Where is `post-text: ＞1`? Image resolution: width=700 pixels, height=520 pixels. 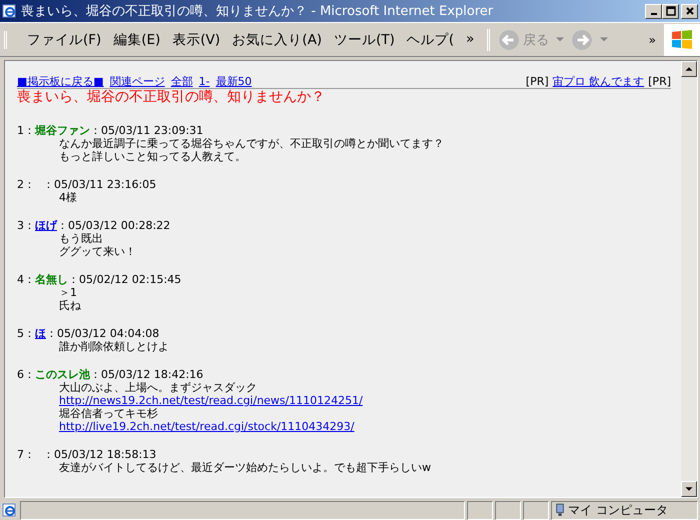 post-text: ＞1 is located at coordinates (68, 292).